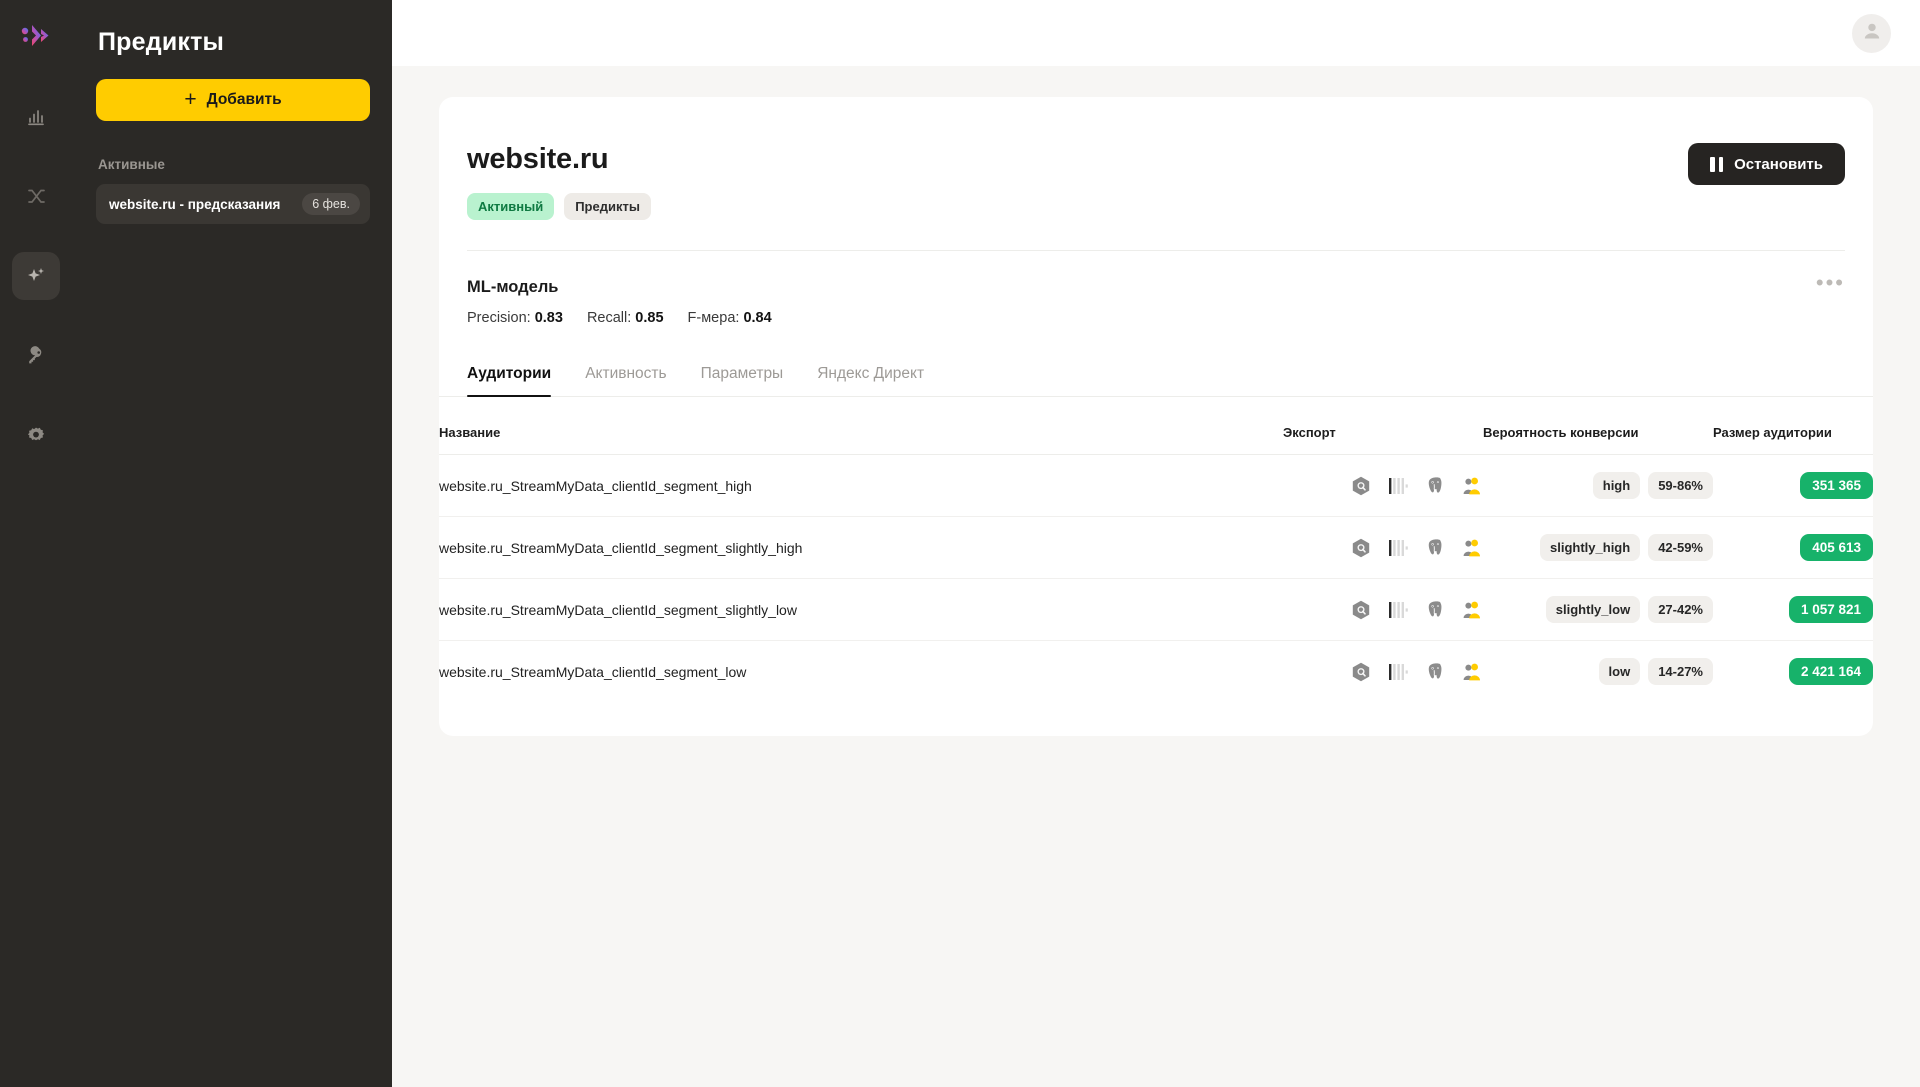 Image resolution: width=1920 pixels, height=1087 pixels. I want to click on sidebar-item-website-predictions: website.ru - предсказания 6 фев., so click(233, 204).